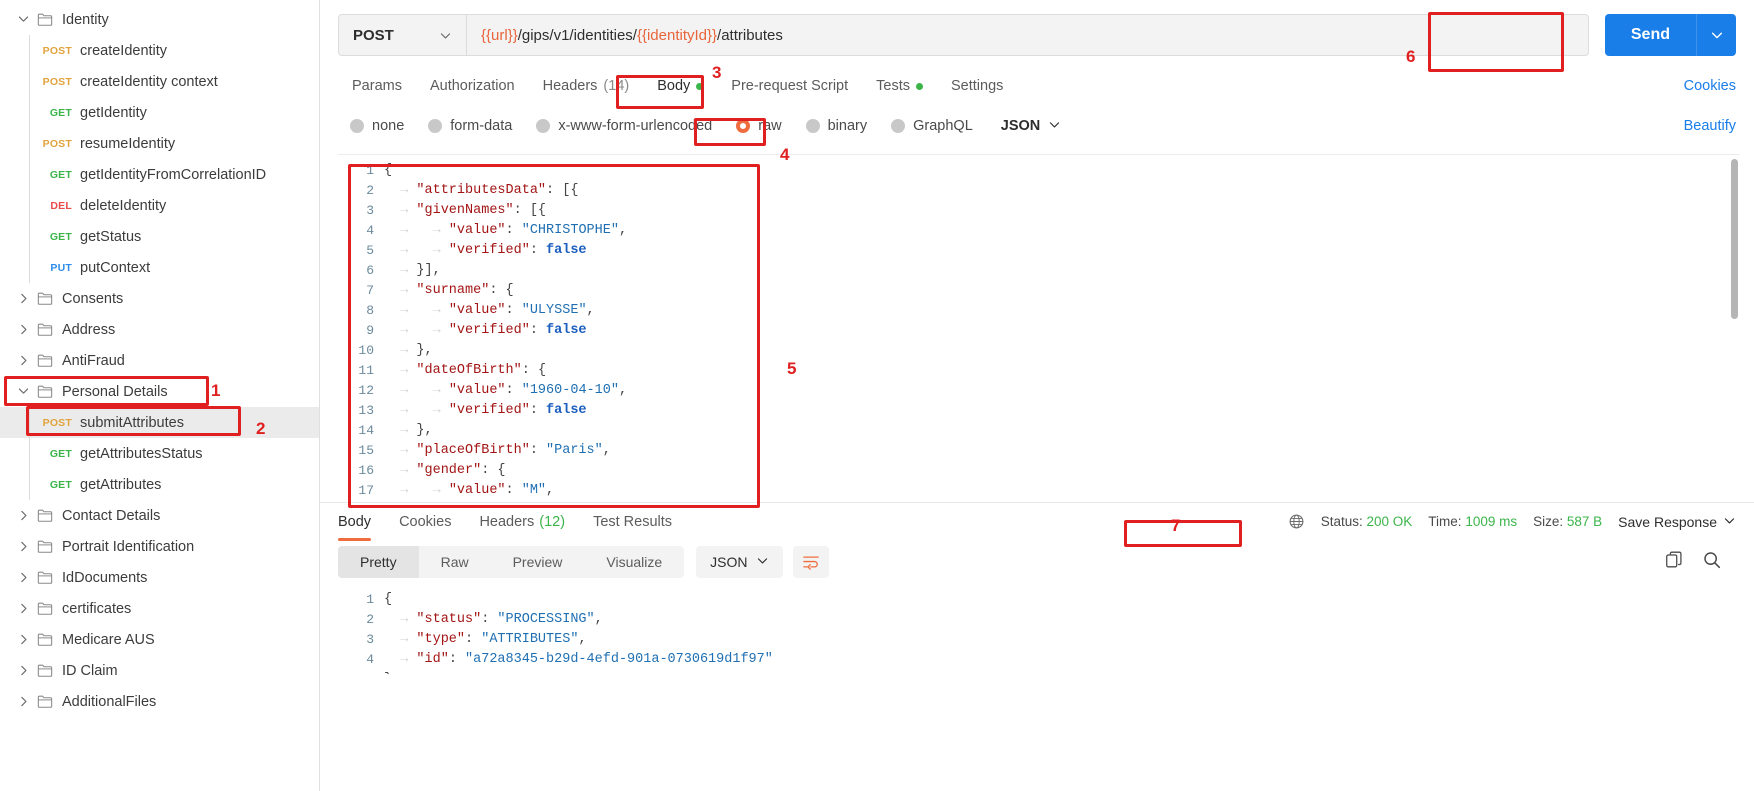 The image size is (1754, 791). Describe the element at coordinates (1062, 491) in the screenshot. I see `code-line: → → "value": "M",` at that location.